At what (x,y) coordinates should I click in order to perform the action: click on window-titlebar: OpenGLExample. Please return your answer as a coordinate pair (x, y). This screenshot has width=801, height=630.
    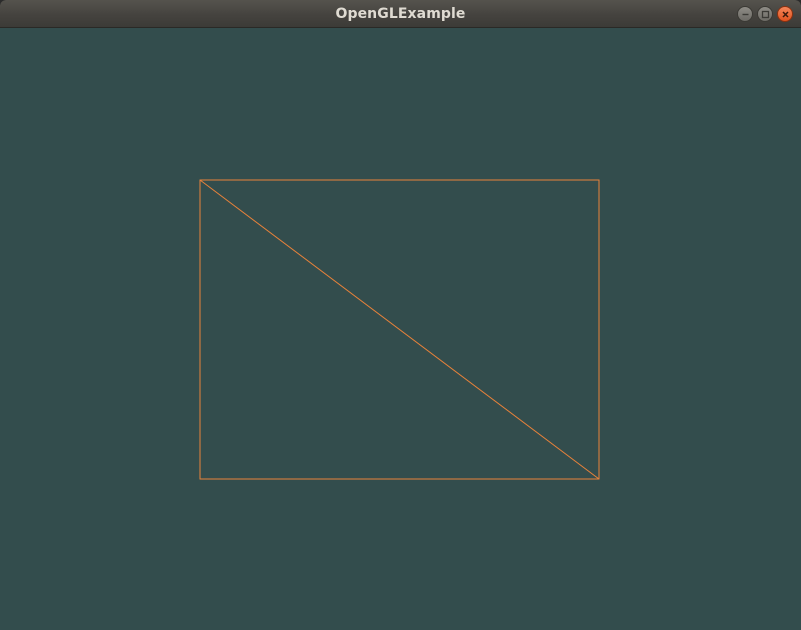
    Looking at the image, I should click on (400, 14).